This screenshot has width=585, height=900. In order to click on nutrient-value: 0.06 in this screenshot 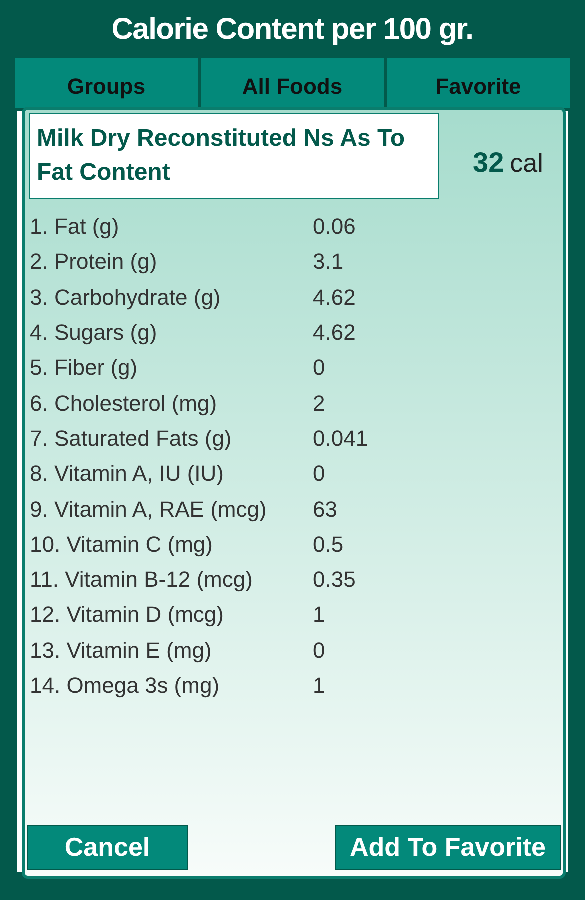, I will do `click(334, 227)`.